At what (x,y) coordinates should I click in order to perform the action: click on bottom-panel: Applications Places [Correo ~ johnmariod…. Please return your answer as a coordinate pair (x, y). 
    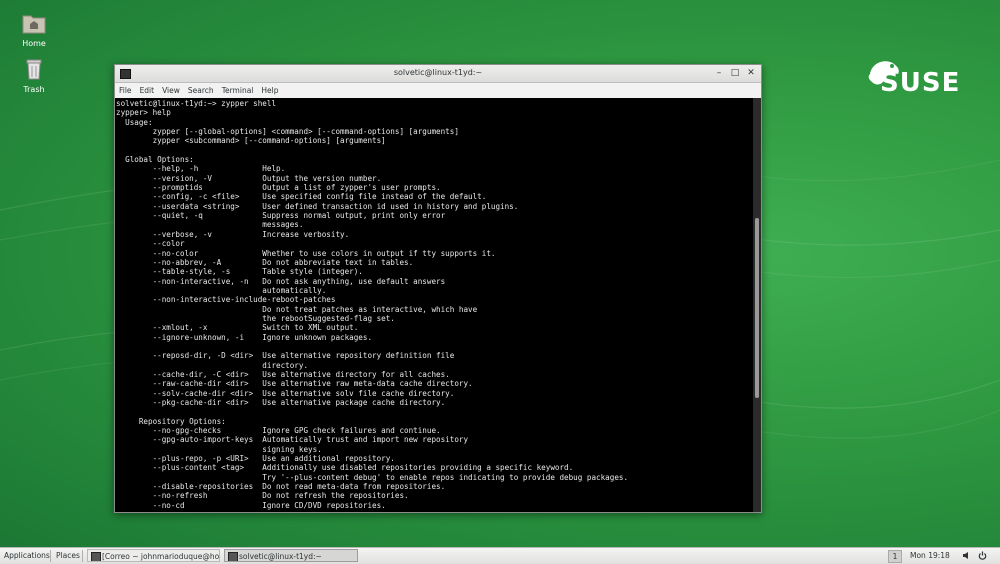
    Looking at the image, I should click on (500, 555).